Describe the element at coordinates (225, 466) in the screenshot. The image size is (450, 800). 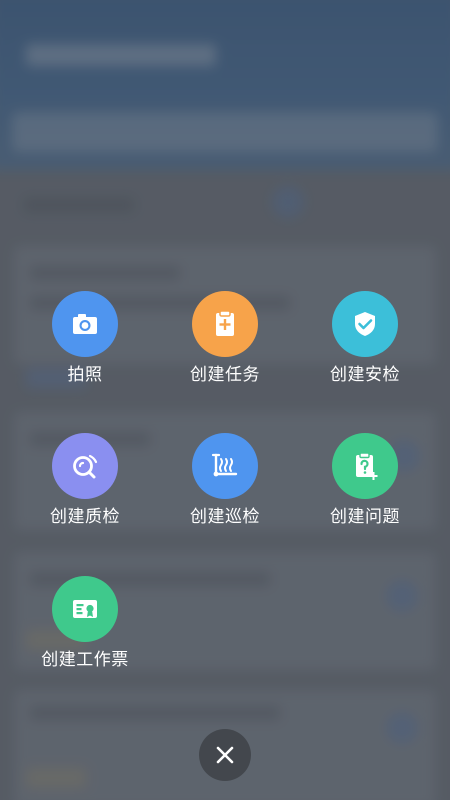
I see `patrol-route-icon` at that location.